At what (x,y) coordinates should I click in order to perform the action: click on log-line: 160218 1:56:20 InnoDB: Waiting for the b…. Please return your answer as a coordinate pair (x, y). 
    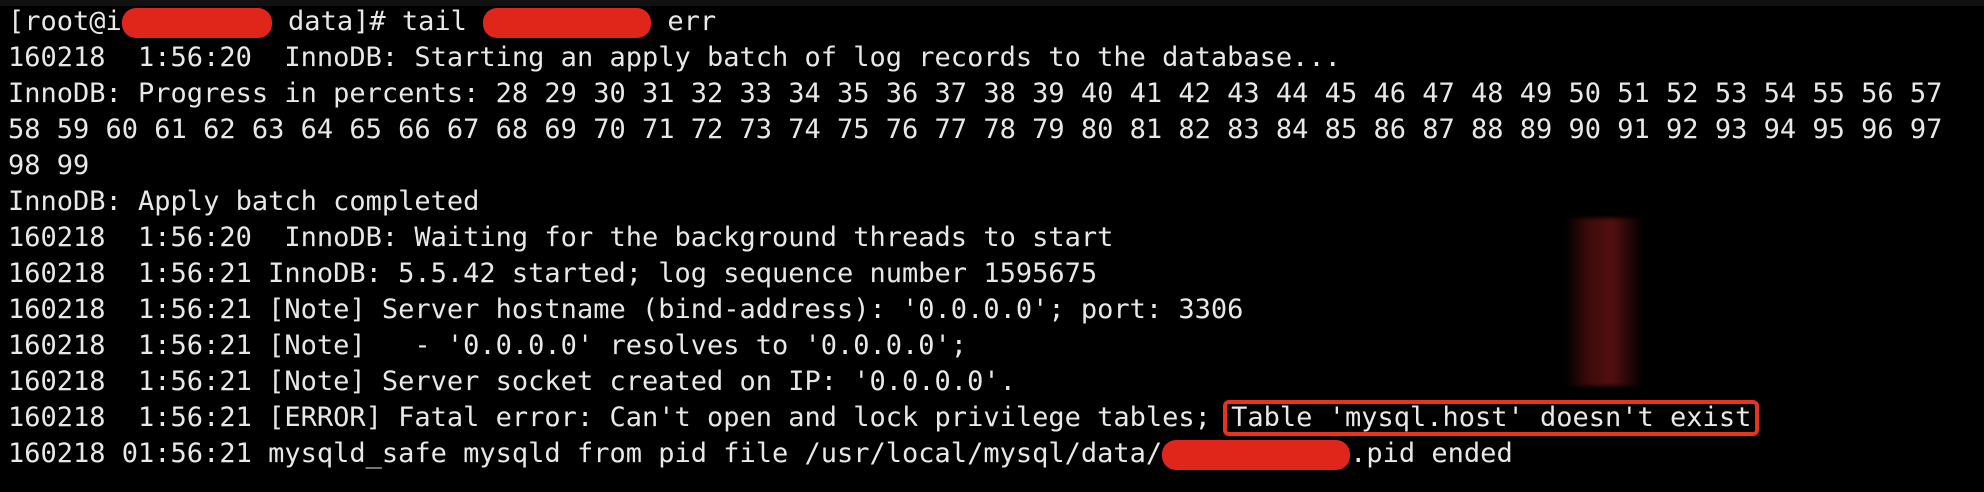
    Looking at the image, I should click on (561, 237).